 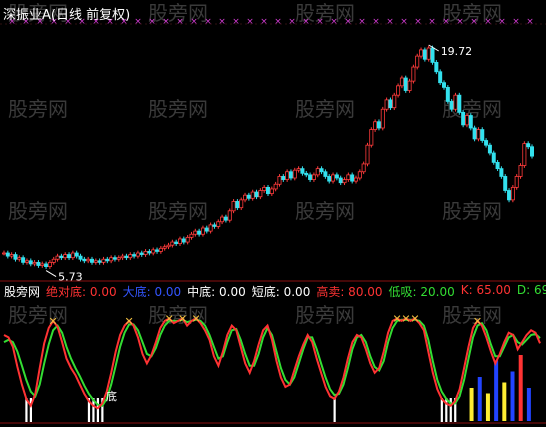 I want to click on indicator-name: 股旁网, so click(x=22, y=292).